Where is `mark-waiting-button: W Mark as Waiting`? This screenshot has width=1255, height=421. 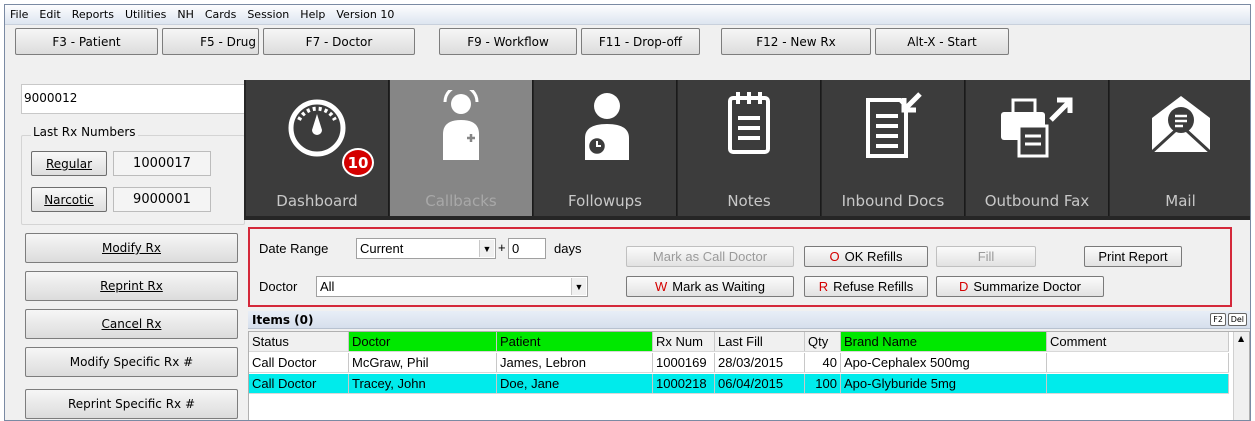 mark-waiting-button: W Mark as Waiting is located at coordinates (710, 286).